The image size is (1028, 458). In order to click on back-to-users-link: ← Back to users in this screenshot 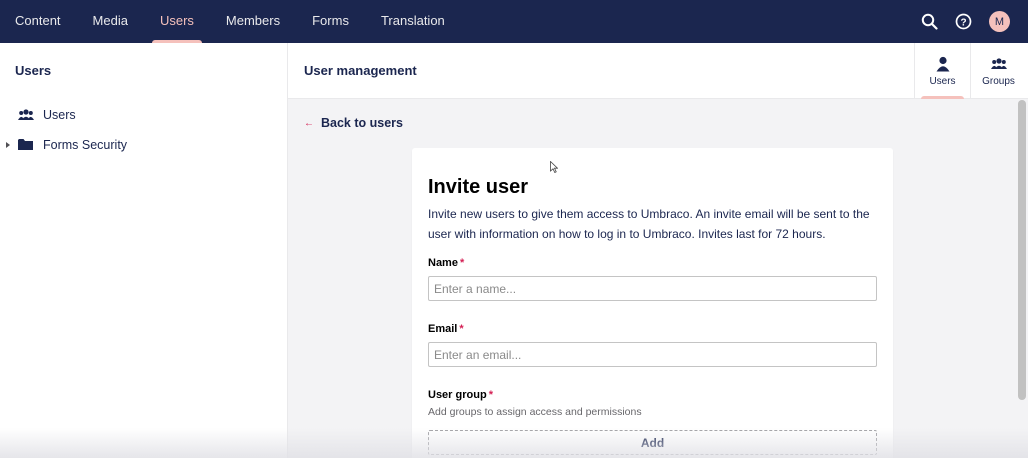, I will do `click(353, 123)`.